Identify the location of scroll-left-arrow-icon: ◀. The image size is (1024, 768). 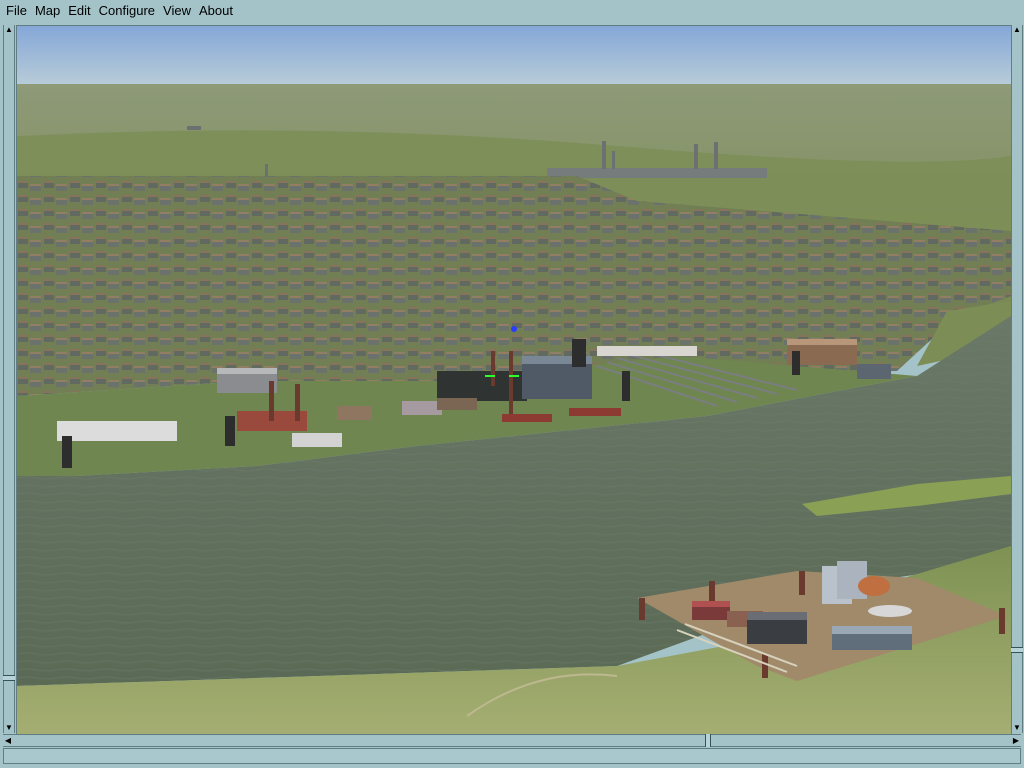
(8, 740).